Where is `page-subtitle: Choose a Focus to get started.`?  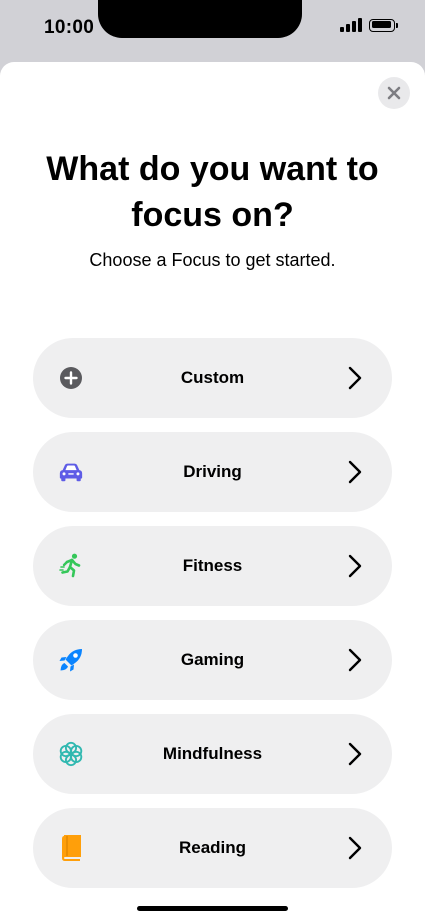
page-subtitle: Choose a Focus to get started. is located at coordinates (212, 260).